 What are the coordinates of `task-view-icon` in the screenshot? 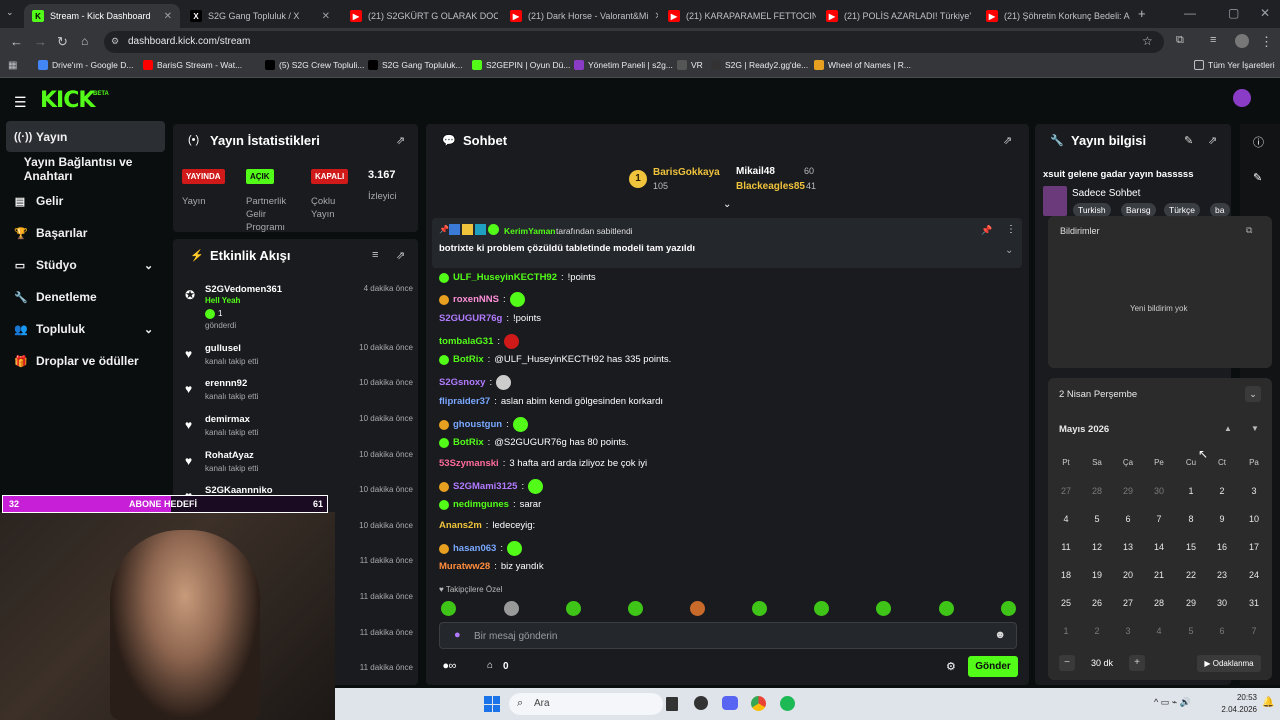 It's located at (672, 704).